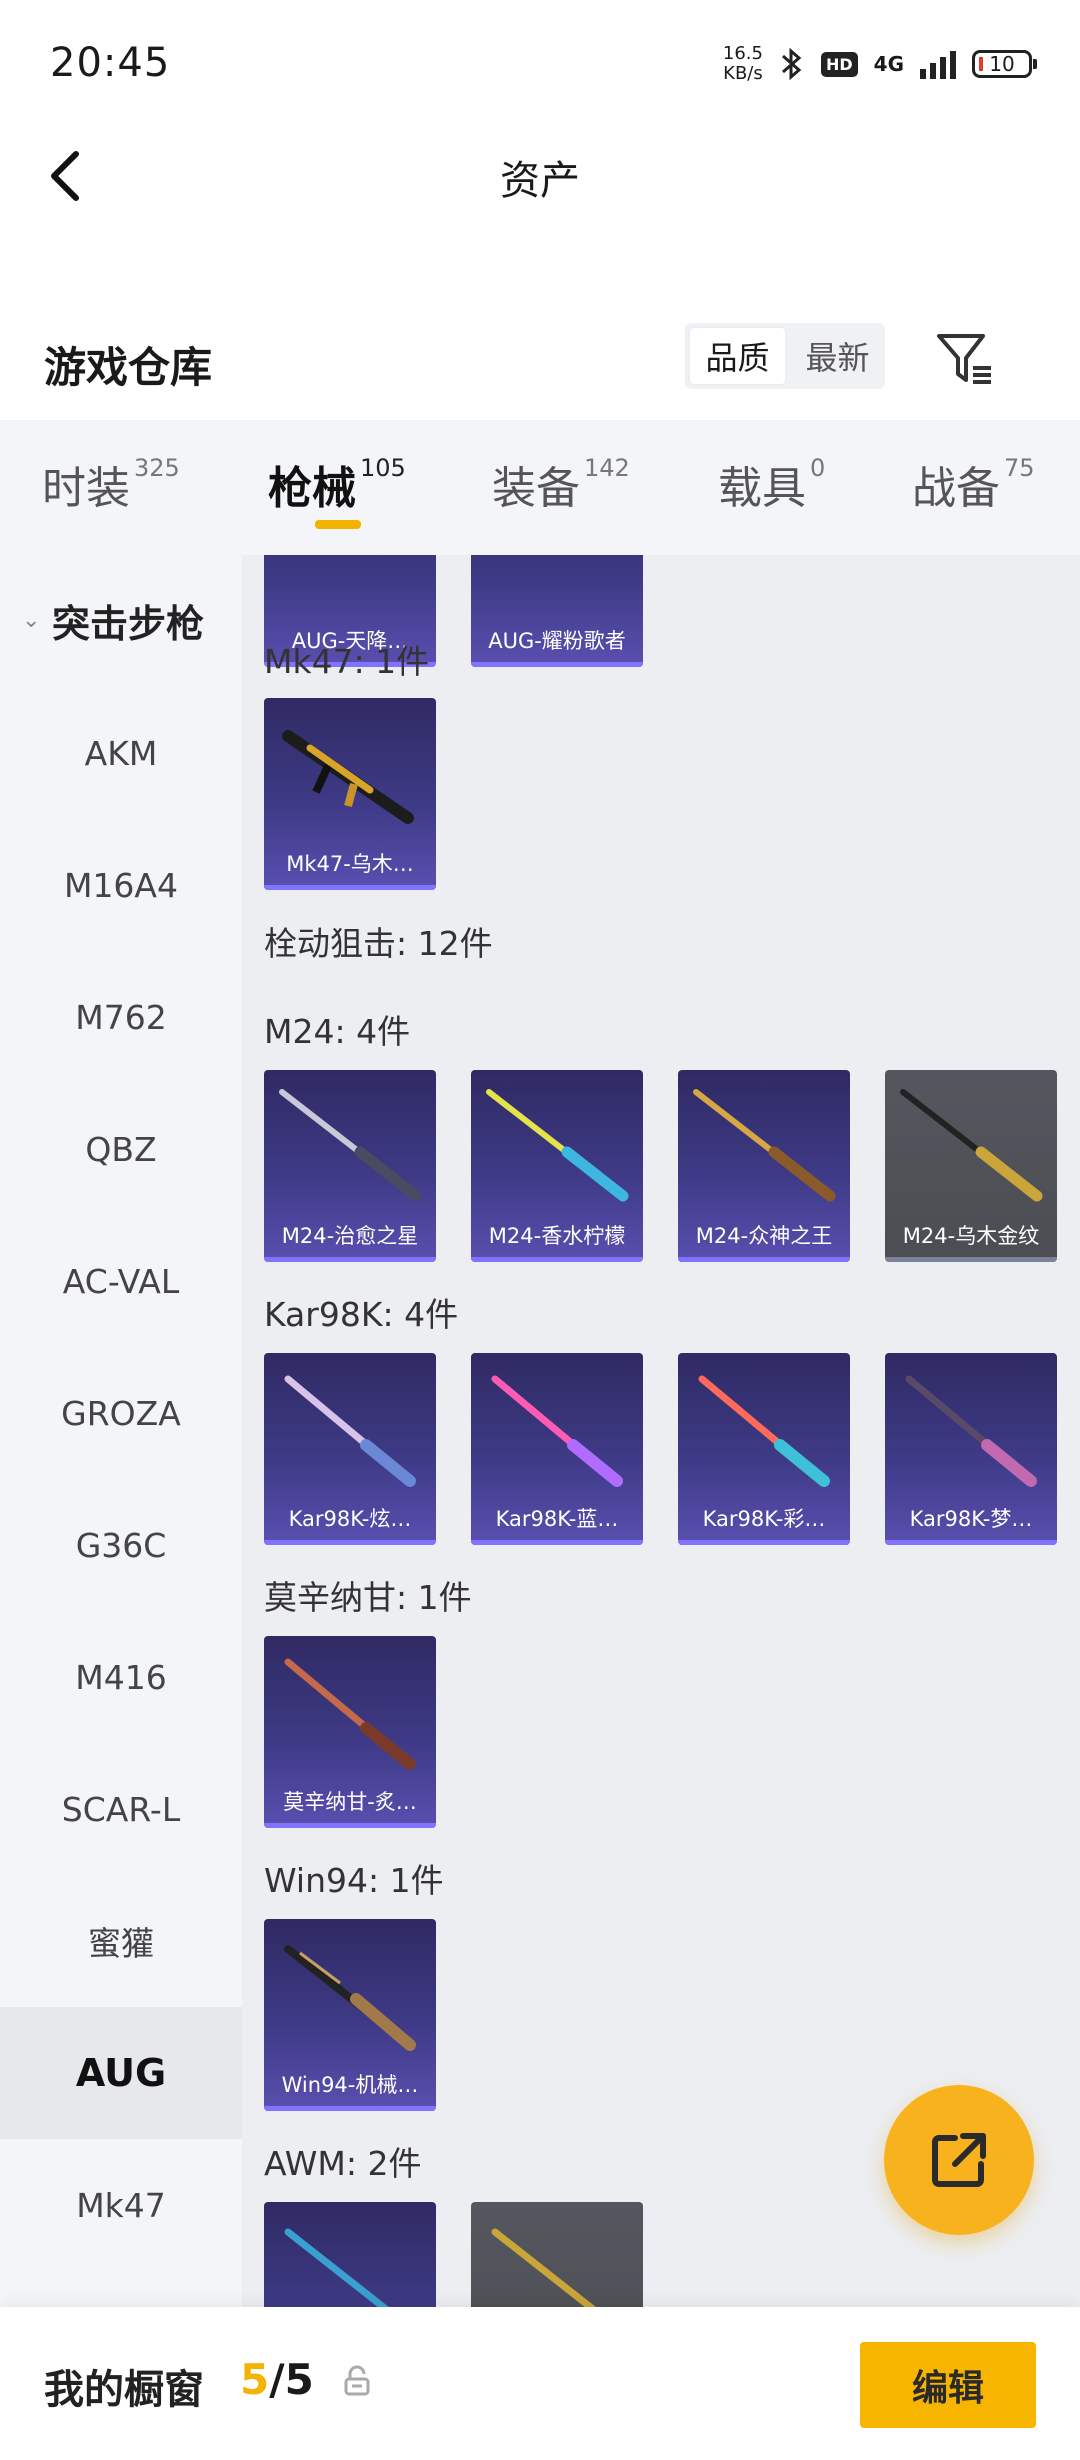  Describe the element at coordinates (128, 623) in the screenshot. I see `sidebar-category-label: 突击步枪` at that location.